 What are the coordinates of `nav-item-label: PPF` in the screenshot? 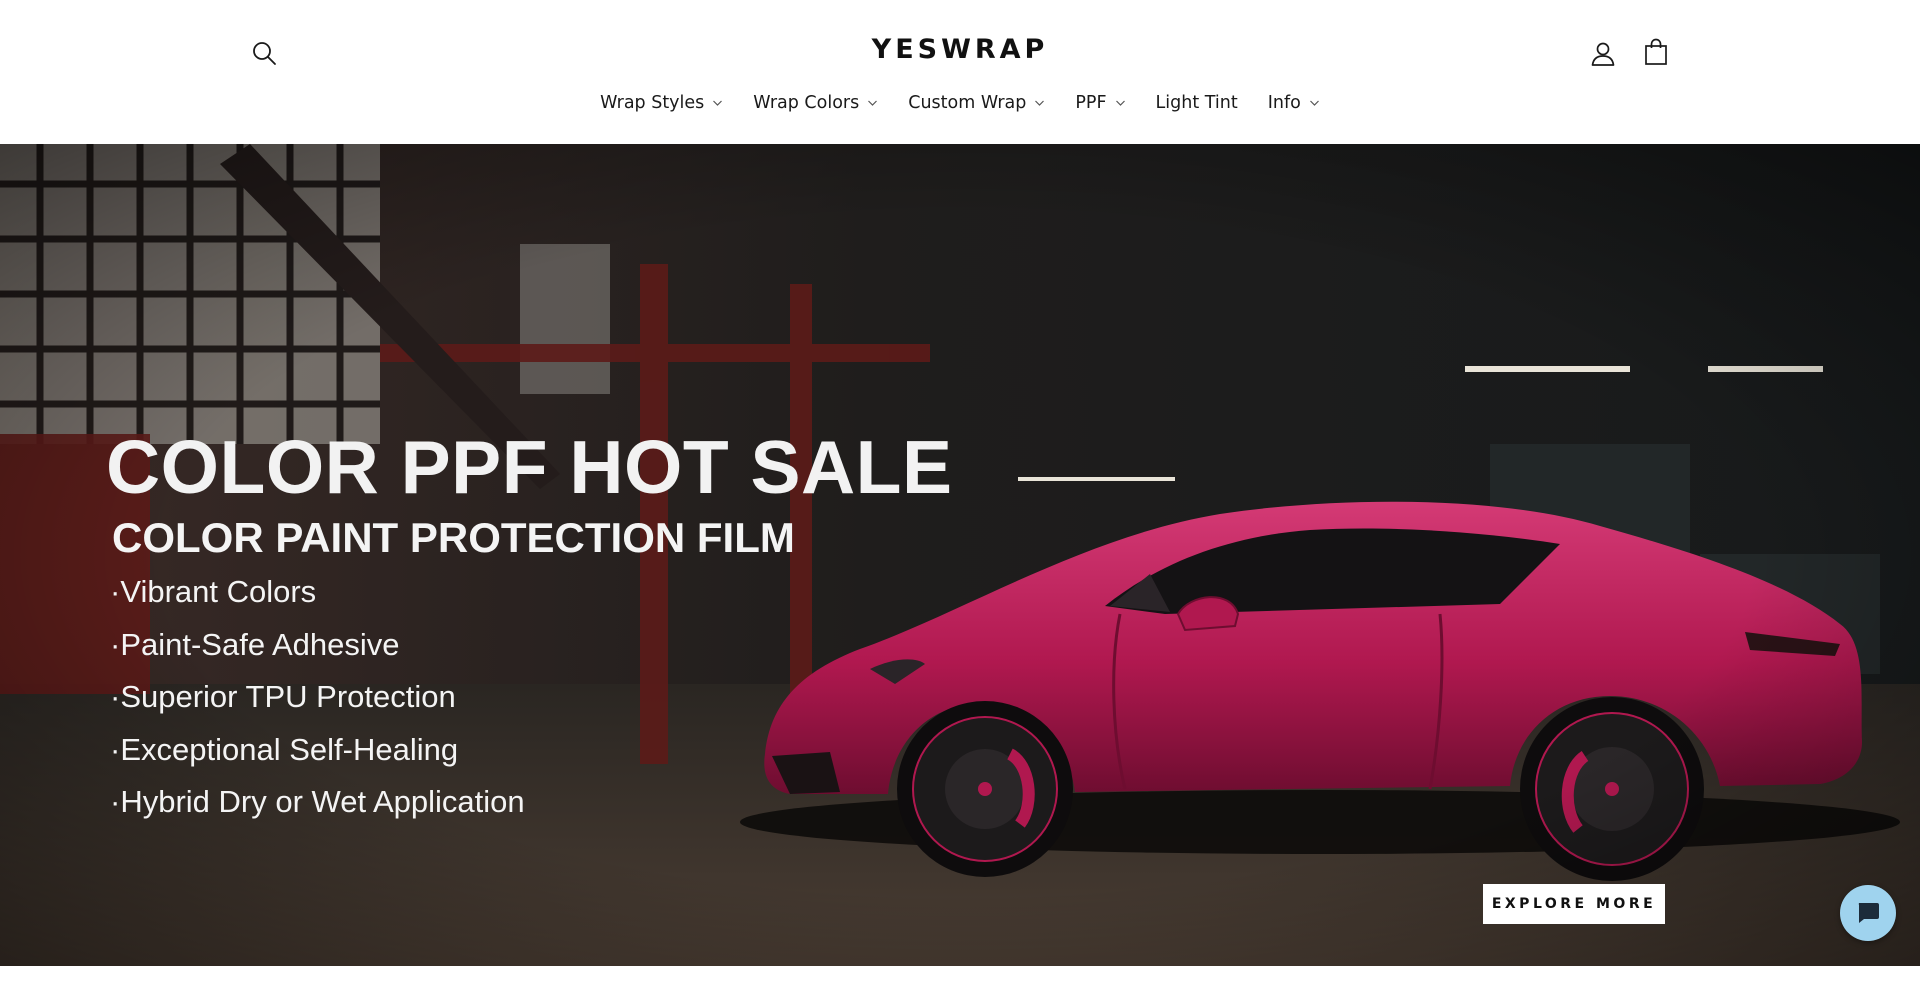 It's located at (1091, 103).